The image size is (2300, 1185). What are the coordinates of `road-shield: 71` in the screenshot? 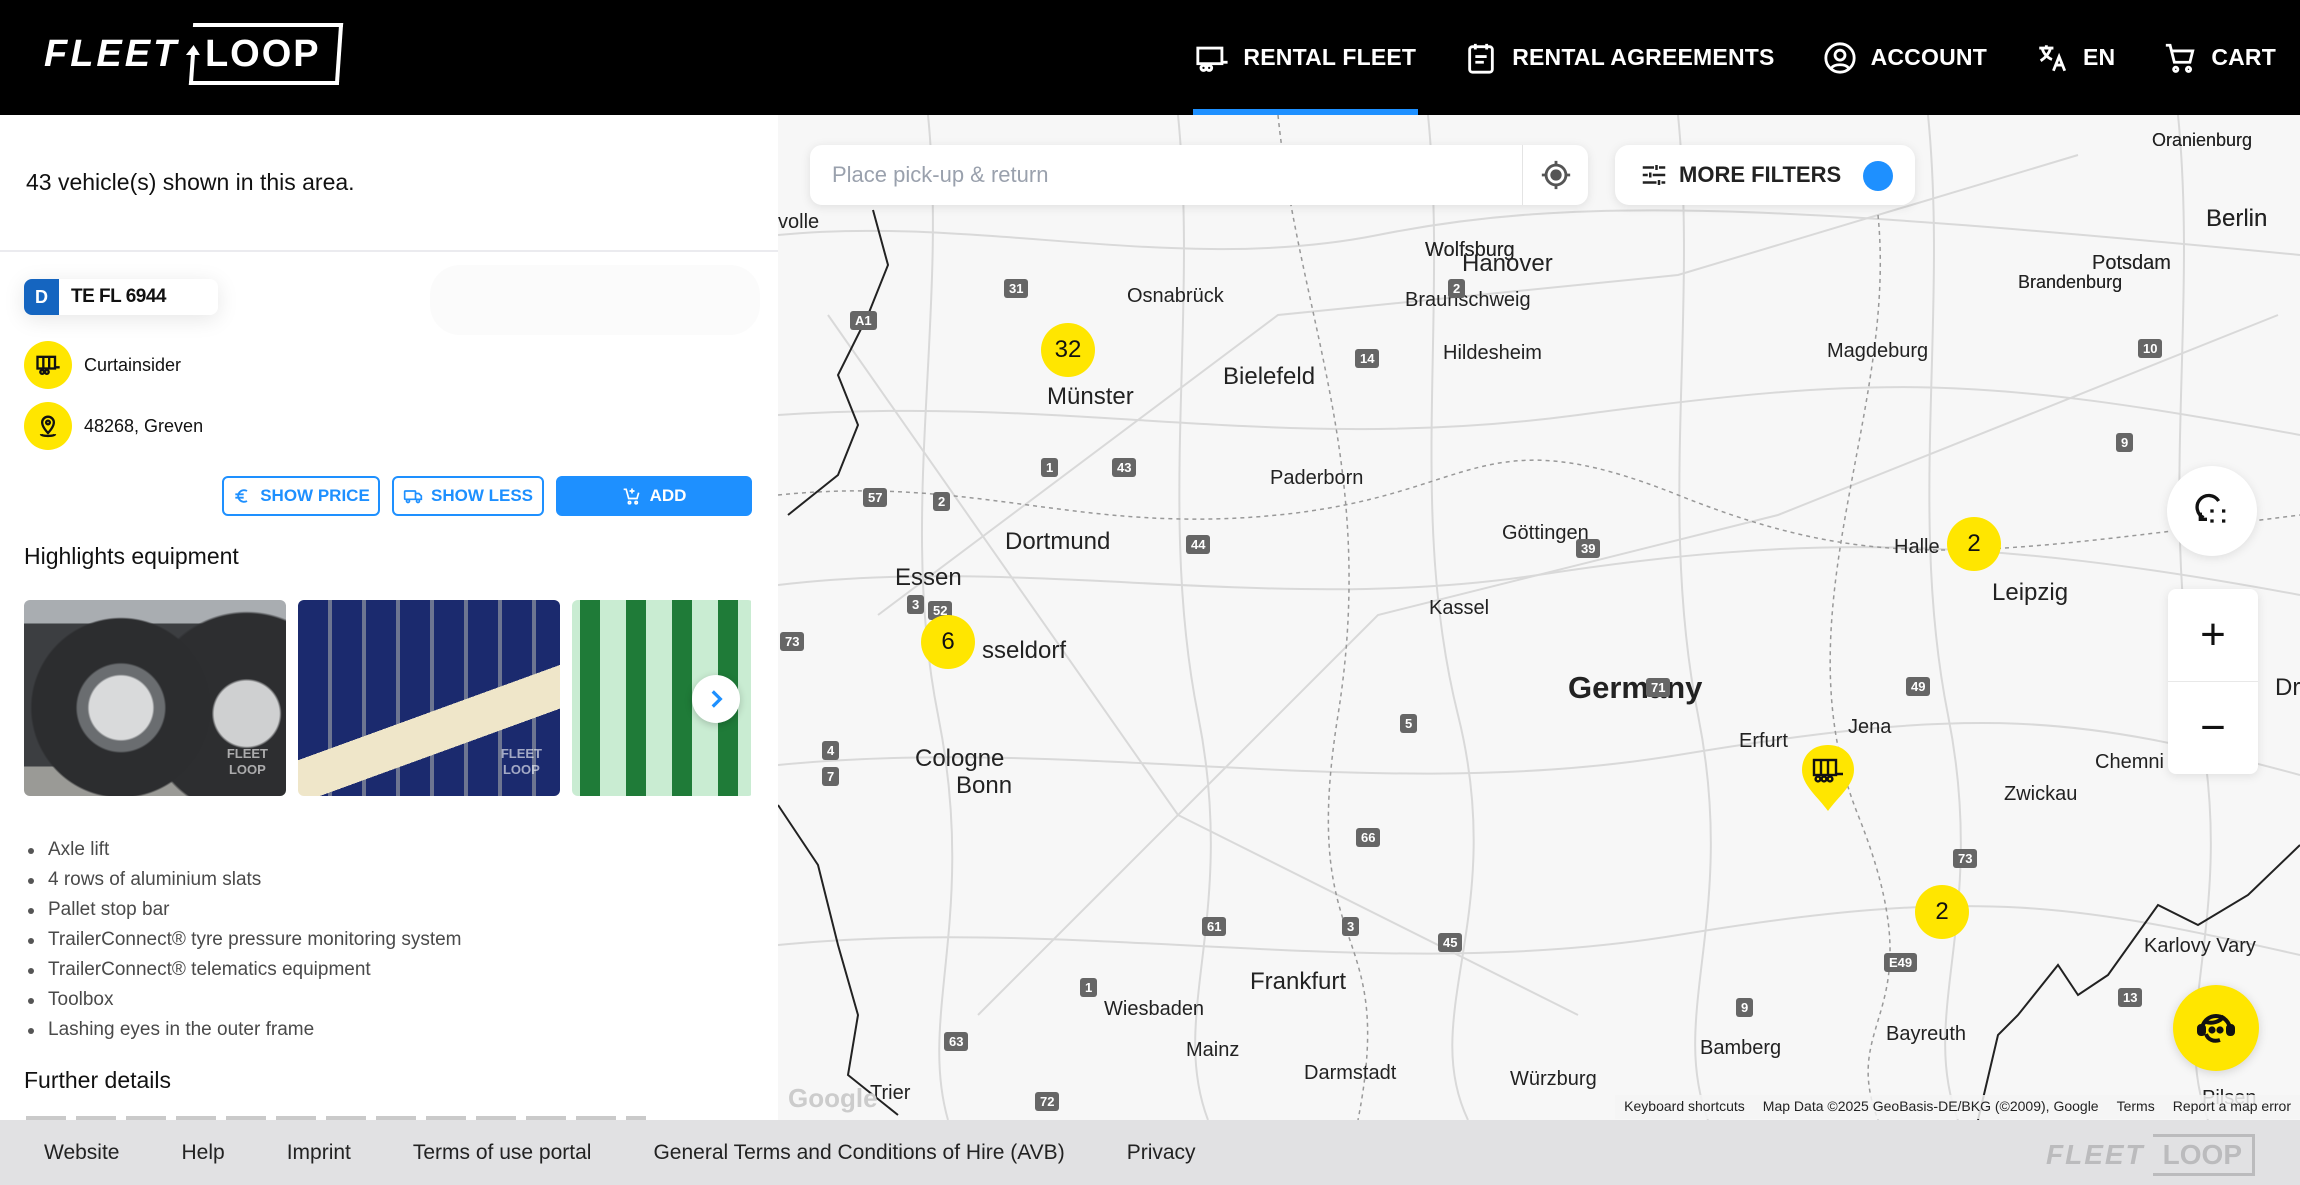 It's located at (1658, 687).